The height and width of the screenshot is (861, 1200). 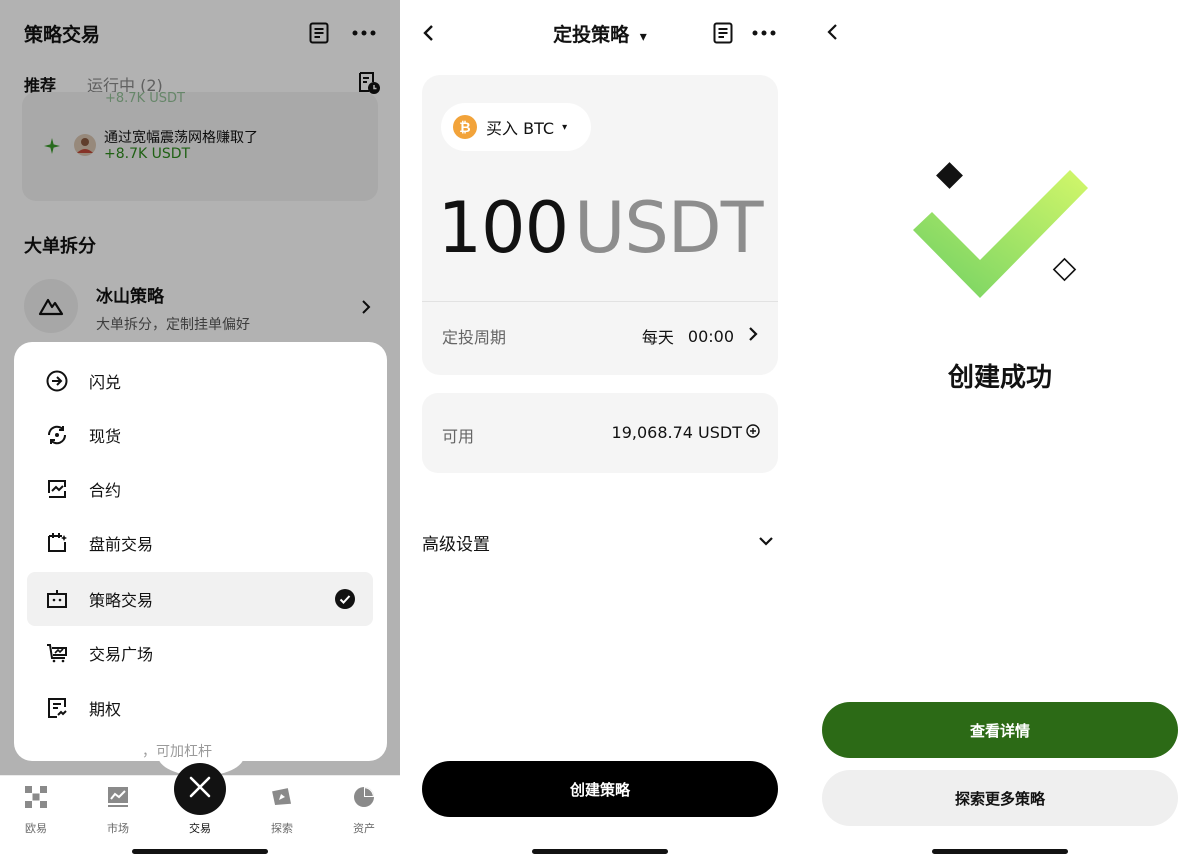 What do you see at coordinates (105, 490) in the screenshot?
I see `menu-item-label: 合约` at bounding box center [105, 490].